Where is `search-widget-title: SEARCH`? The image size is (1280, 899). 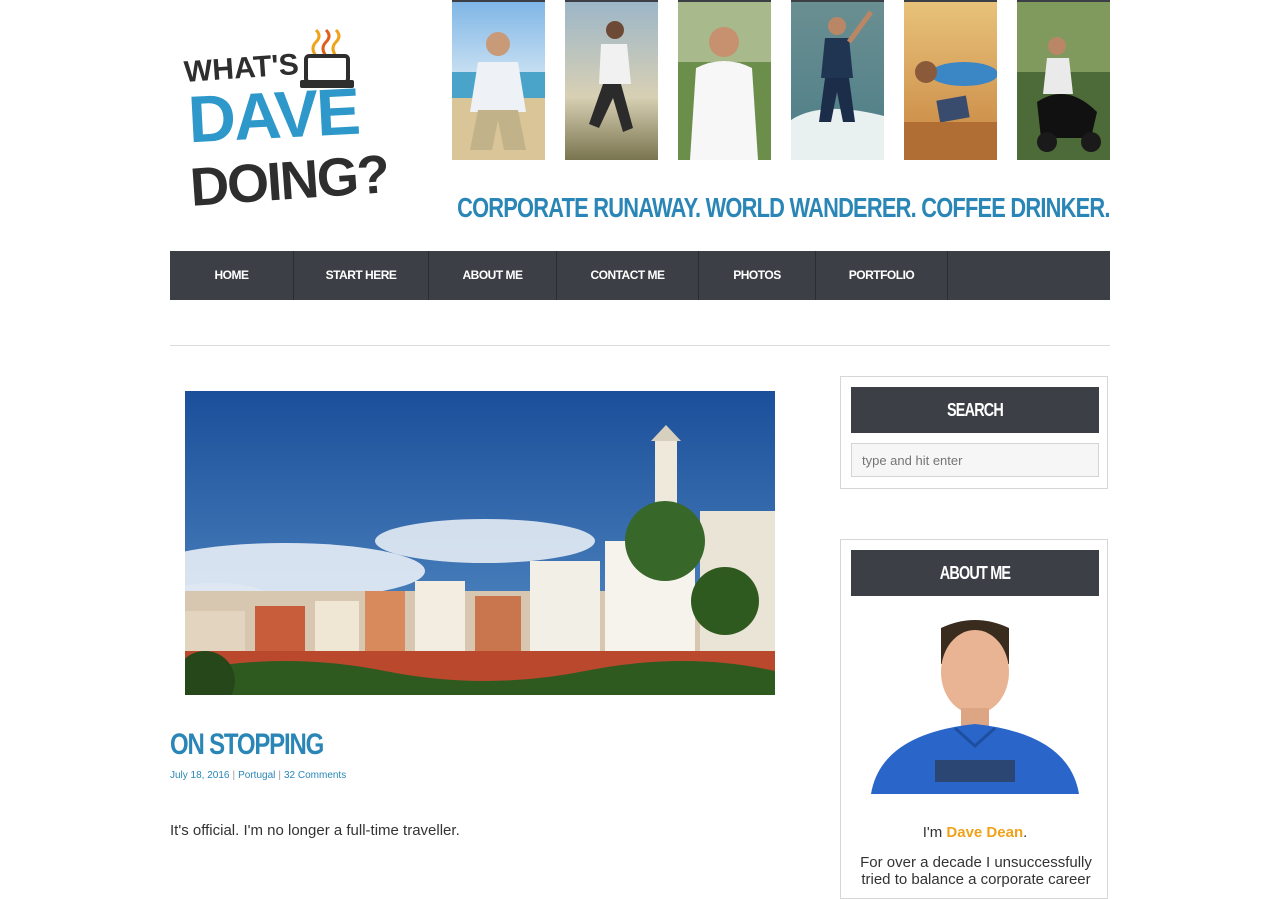 search-widget-title: SEARCH is located at coordinates (975, 410).